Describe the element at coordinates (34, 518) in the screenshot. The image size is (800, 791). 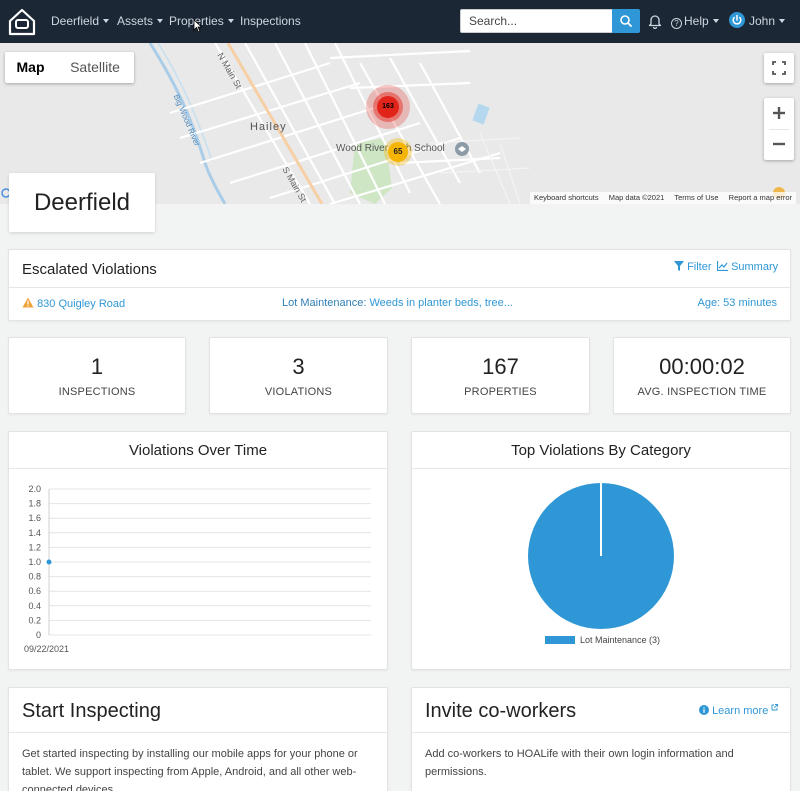
I see `y-tick-label: 1.6` at that location.